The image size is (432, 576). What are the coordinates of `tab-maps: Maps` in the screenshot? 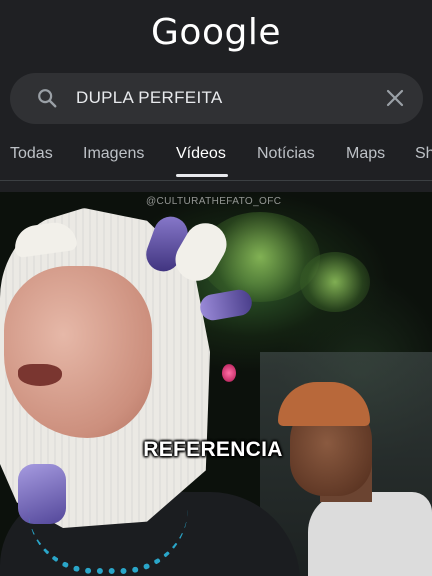 It's located at (365, 154).